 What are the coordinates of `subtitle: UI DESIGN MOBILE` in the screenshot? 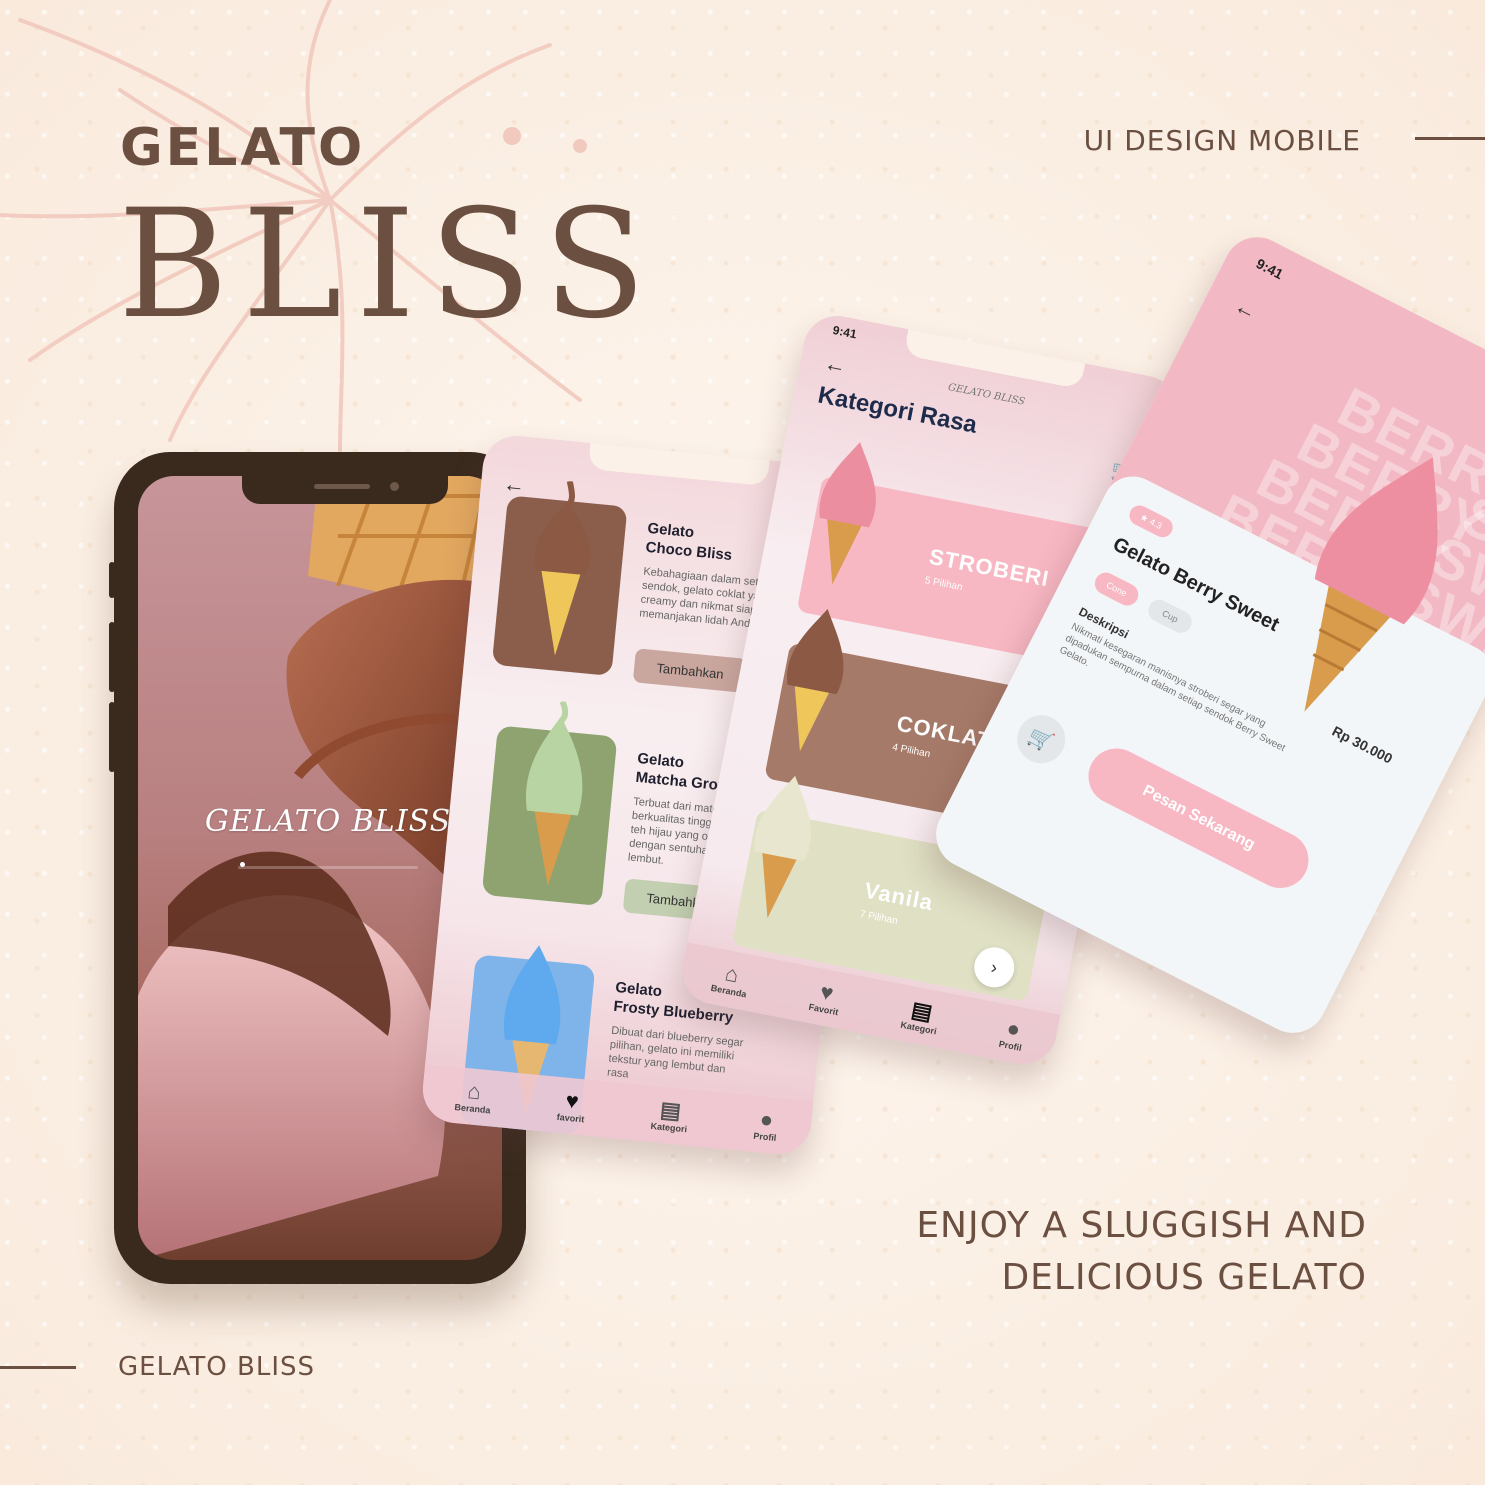 It's located at (1222, 140).